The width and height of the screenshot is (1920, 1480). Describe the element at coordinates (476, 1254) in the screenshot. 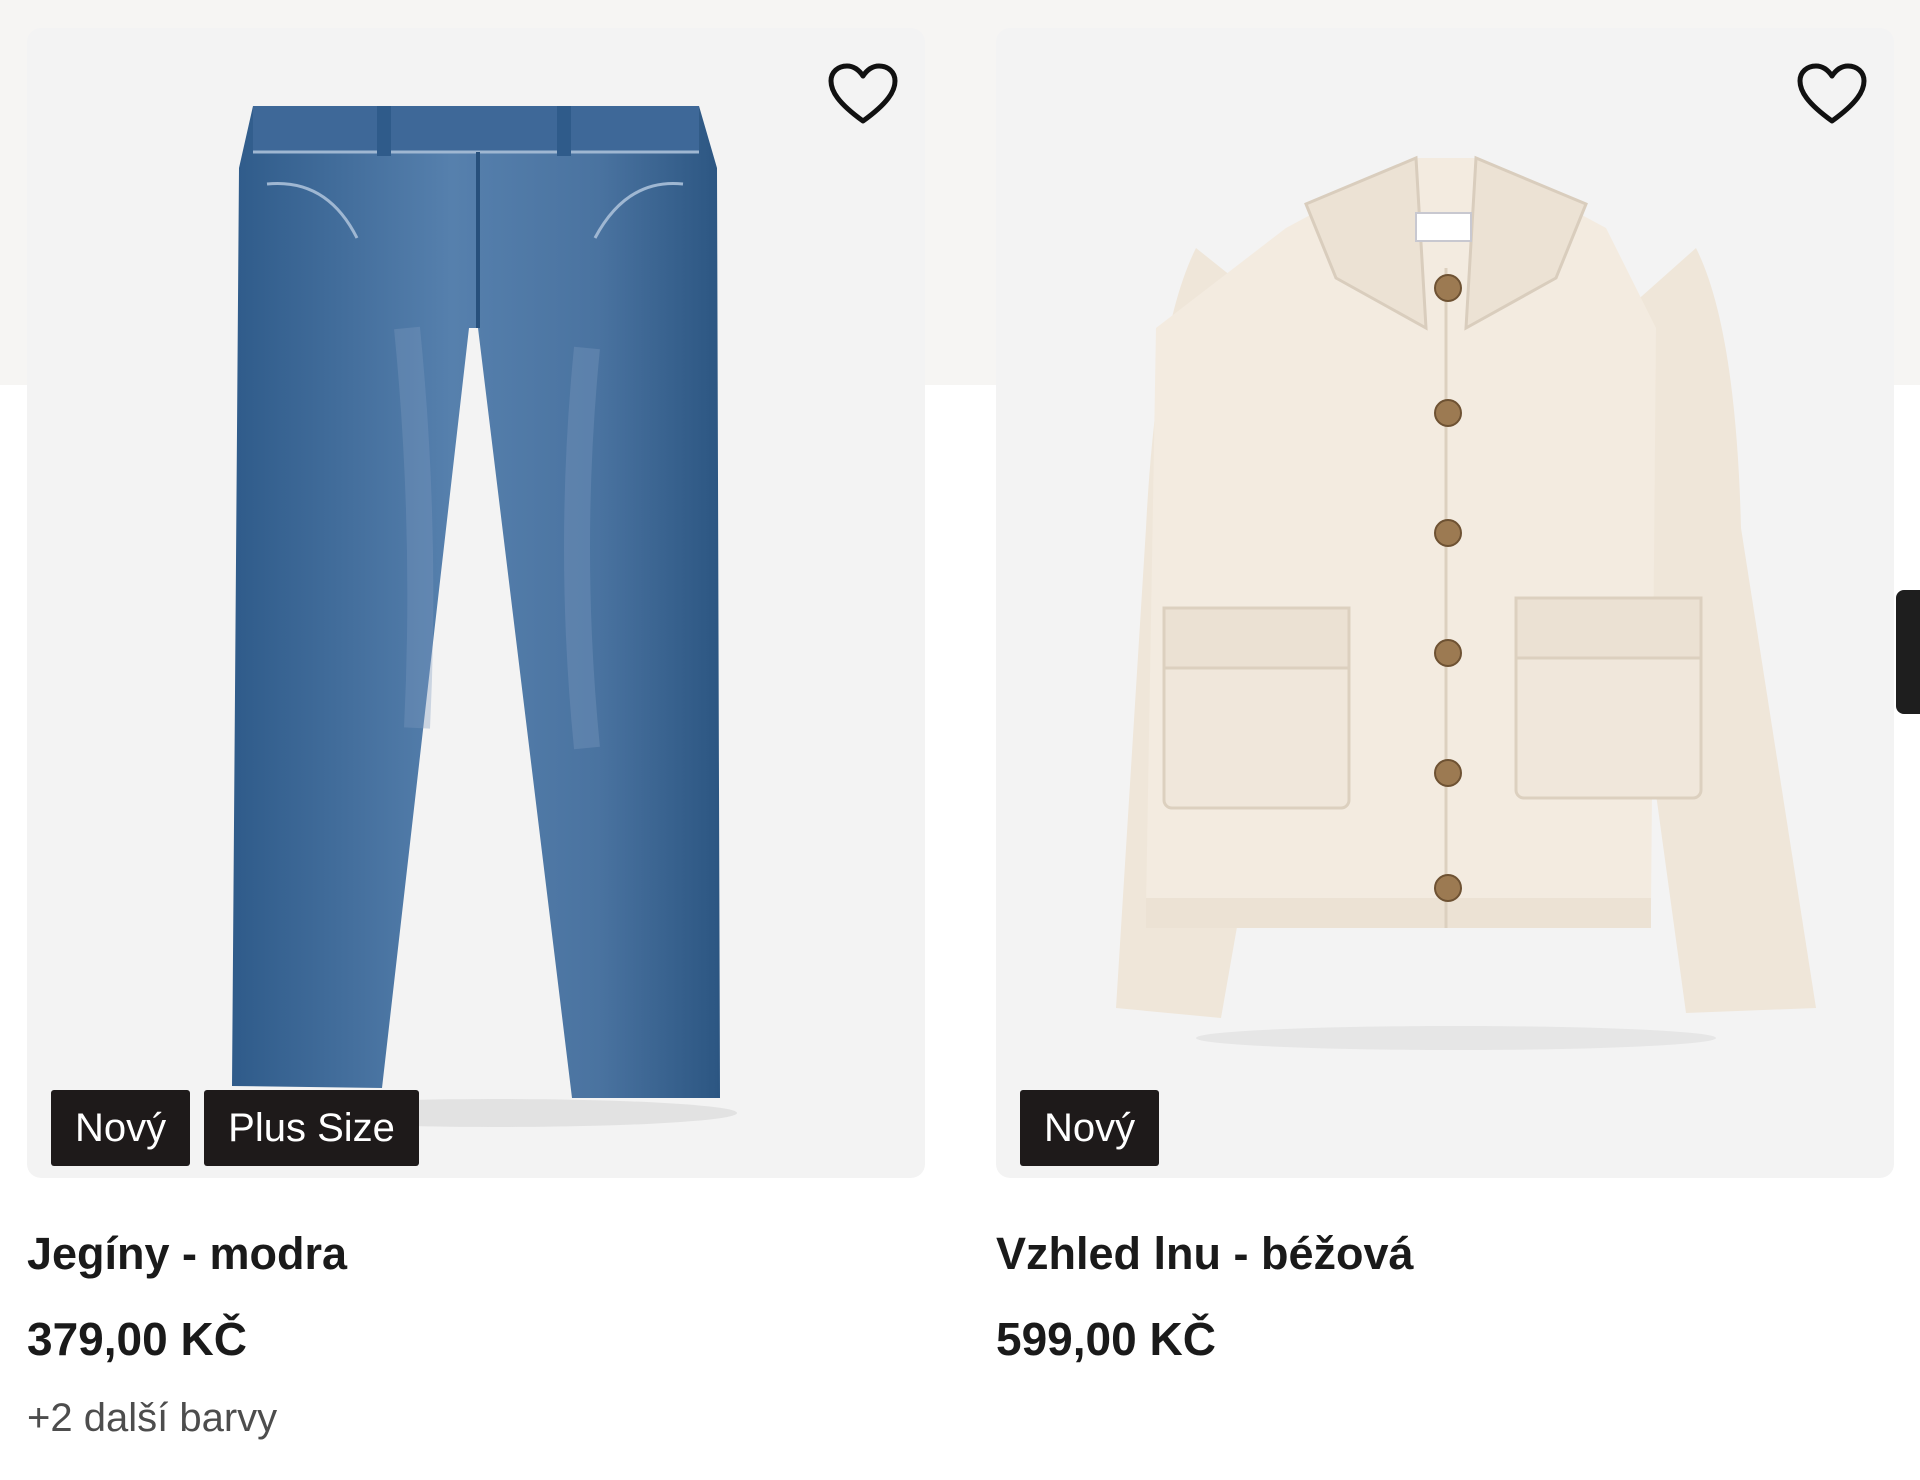

I see `product-name: Jegíny - modra` at that location.